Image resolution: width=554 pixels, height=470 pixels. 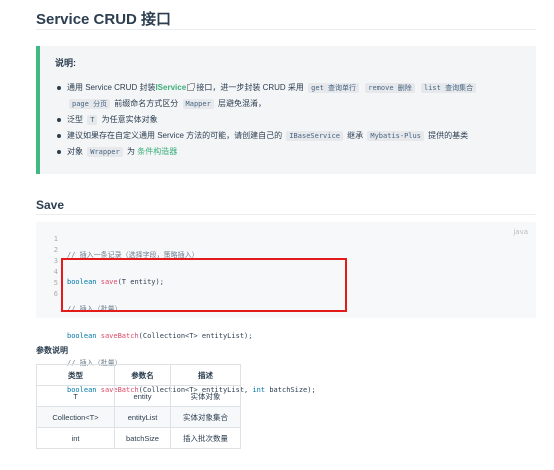 What do you see at coordinates (55, 239) in the screenshot?
I see `line-number: 1` at bounding box center [55, 239].